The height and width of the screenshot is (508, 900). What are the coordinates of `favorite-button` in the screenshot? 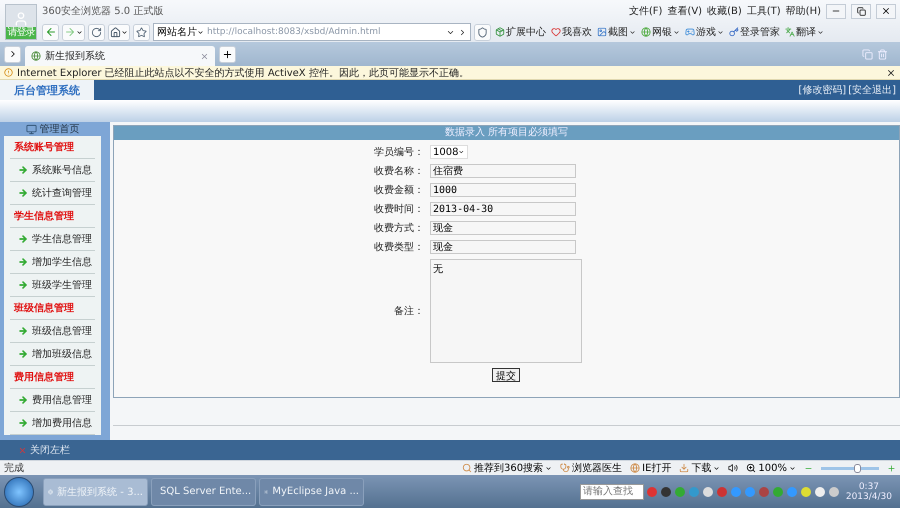 It's located at (141, 32).